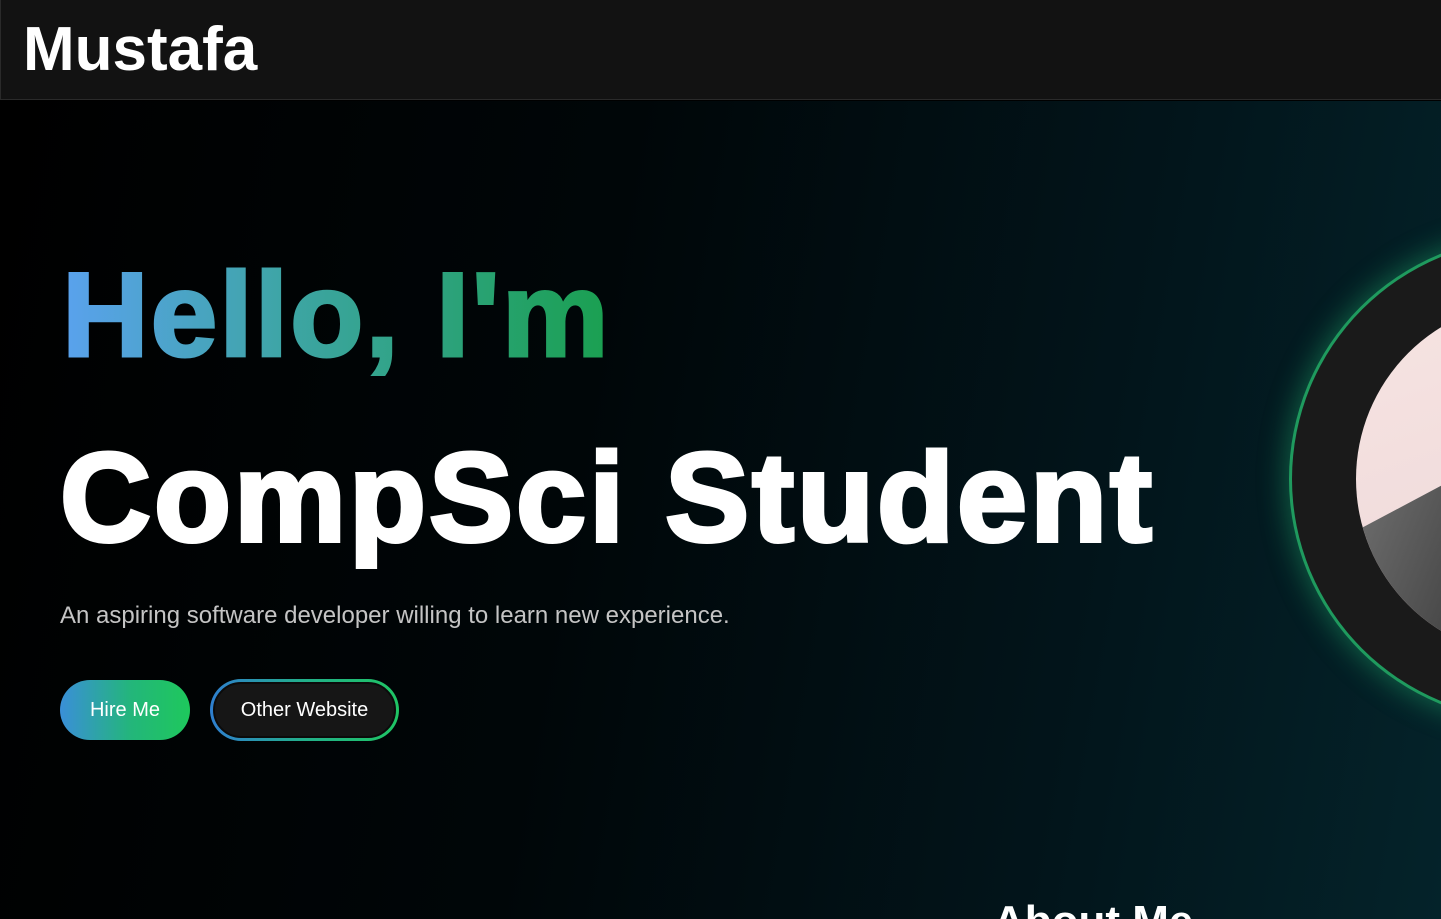 The width and height of the screenshot is (1441, 919). What do you see at coordinates (1093, 907) in the screenshot?
I see `about-section-heading: About Me` at bounding box center [1093, 907].